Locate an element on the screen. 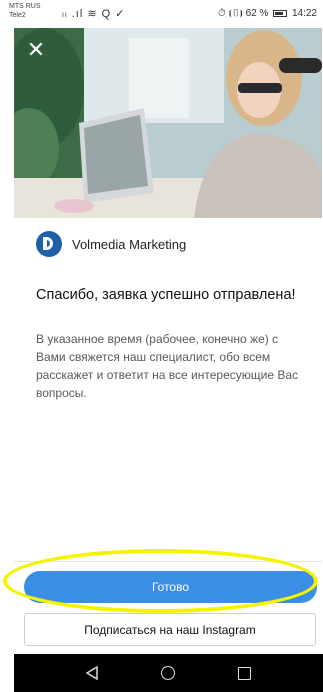 The width and height of the screenshot is (323, 692). navigation-bar is located at coordinates (168, 673).